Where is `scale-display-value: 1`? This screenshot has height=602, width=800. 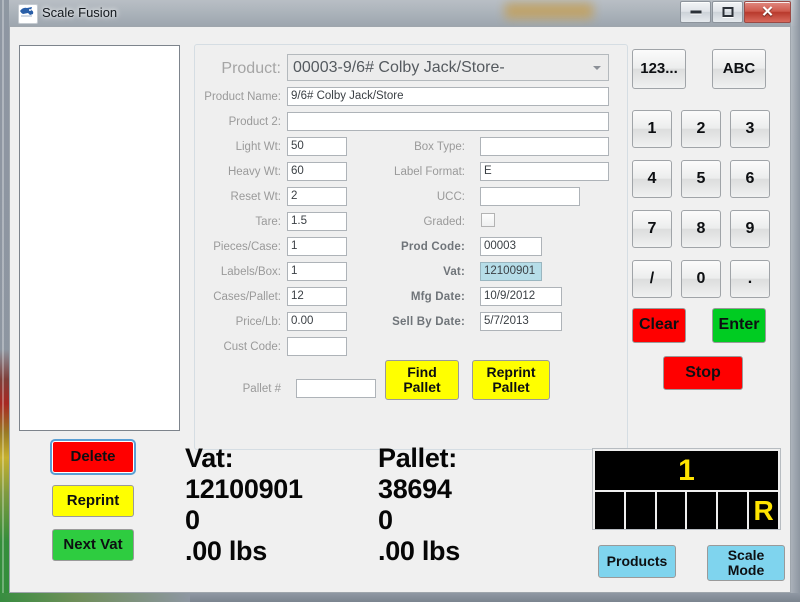
scale-display-value: 1 is located at coordinates (686, 470).